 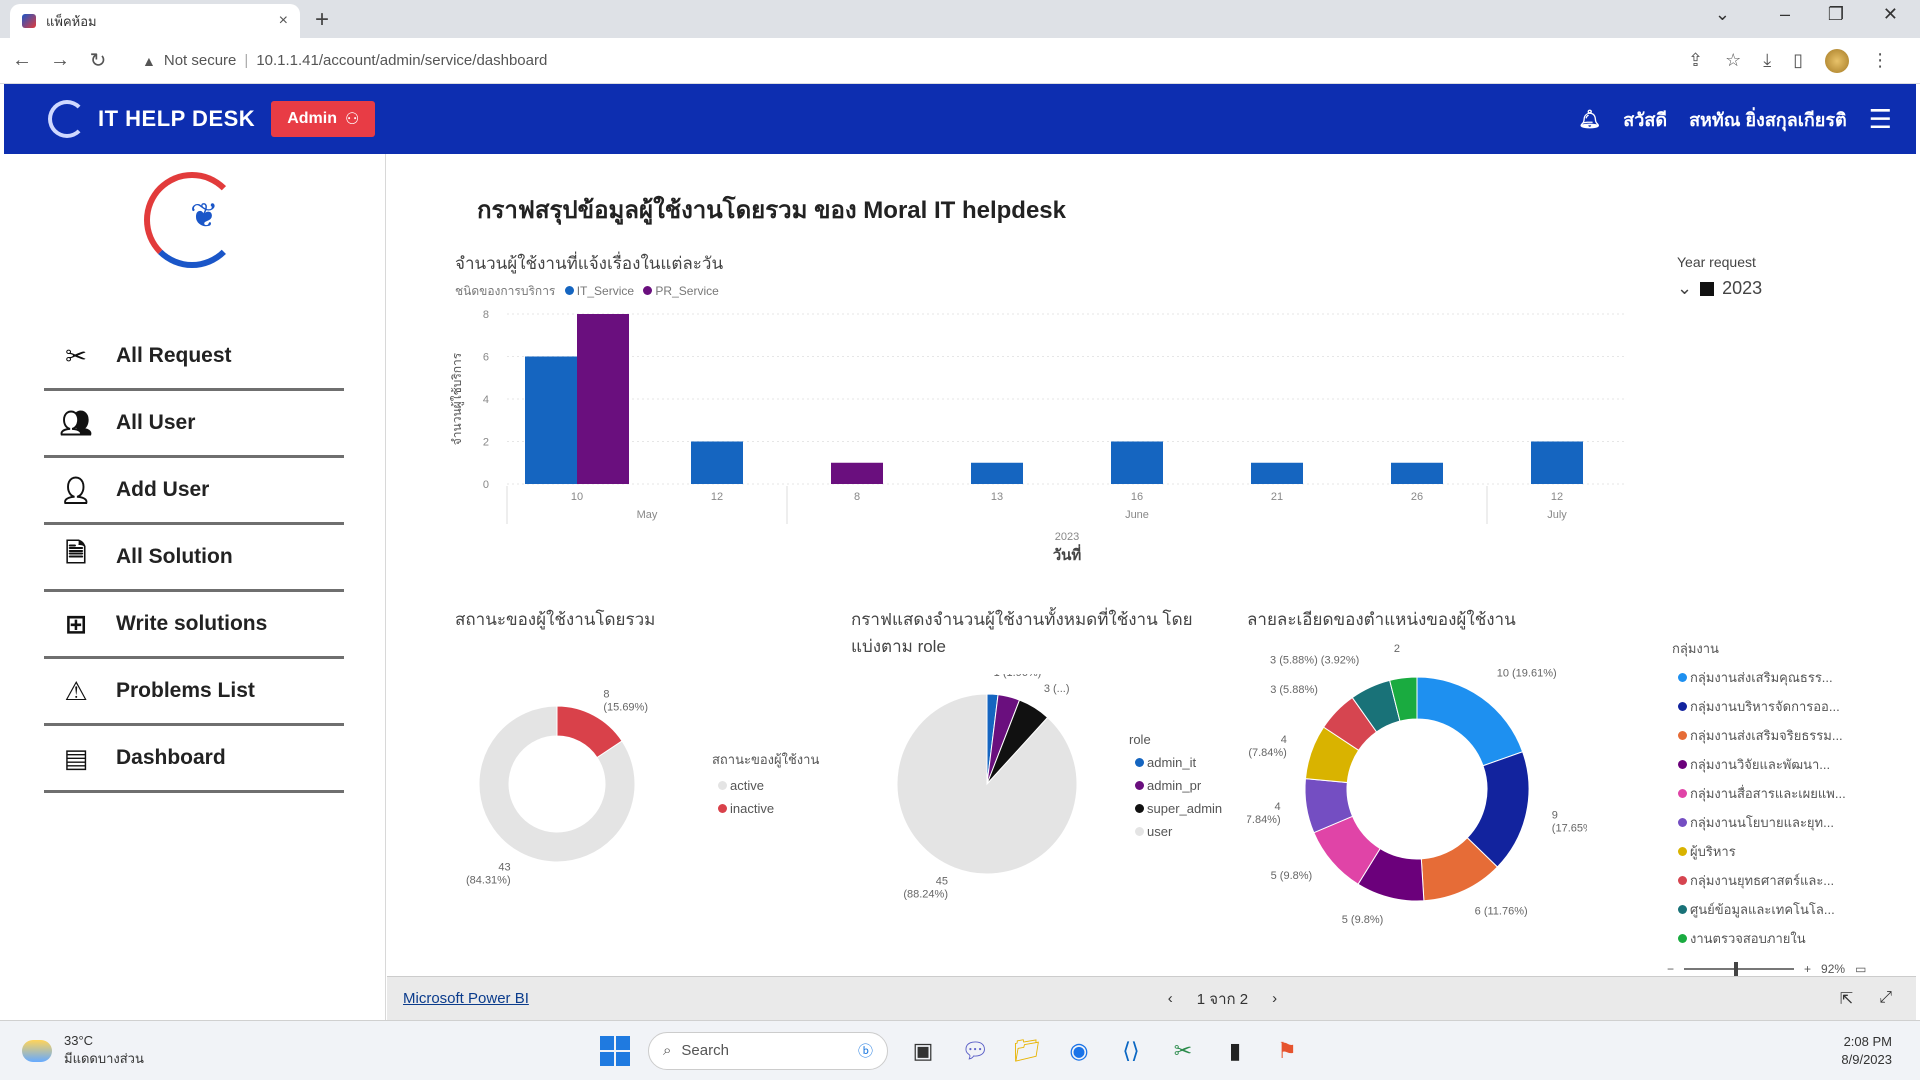 What do you see at coordinates (1739, 969) in the screenshot?
I see `zoom-slider` at bounding box center [1739, 969].